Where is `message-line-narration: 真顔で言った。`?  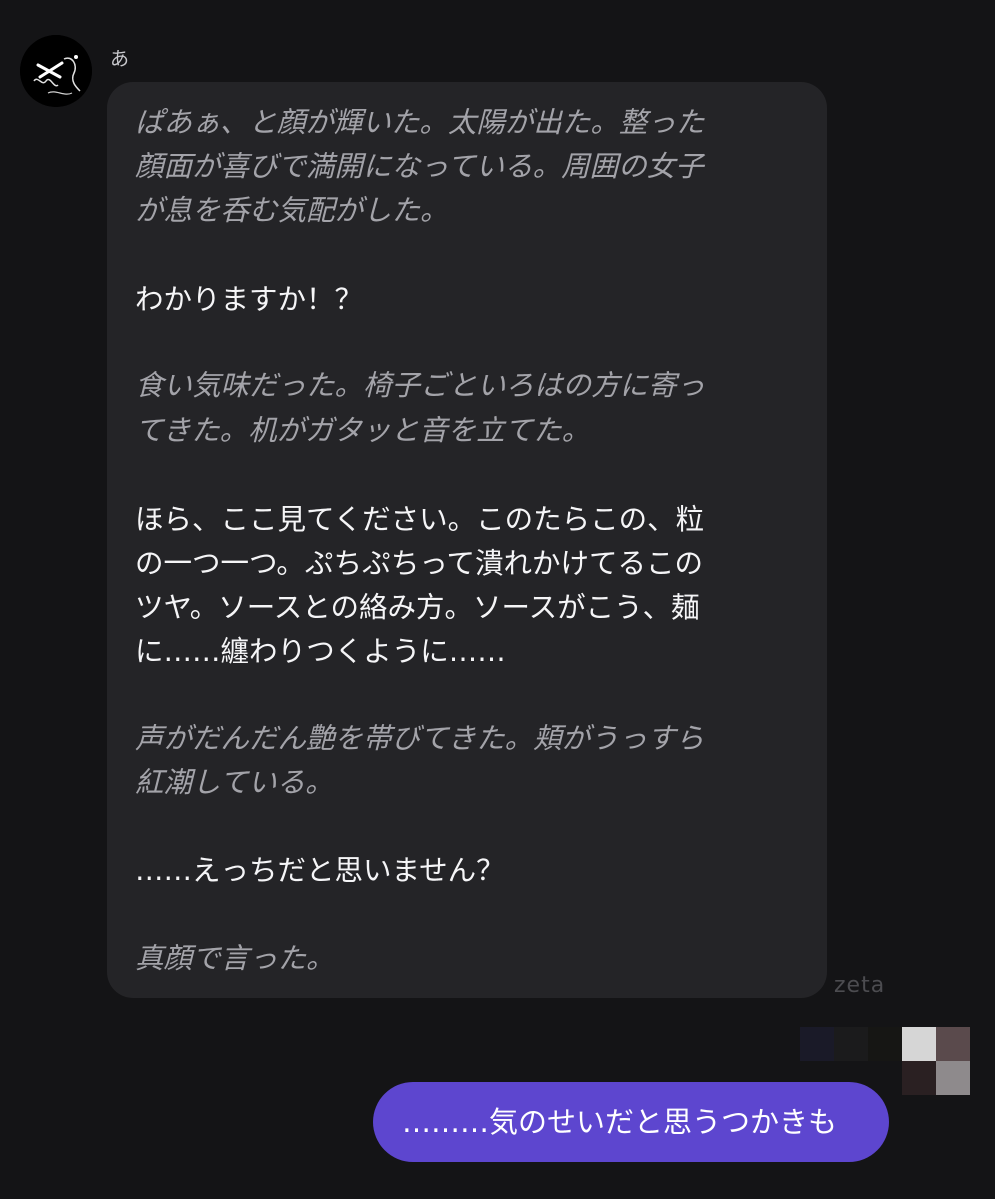
message-line-narration: 真顔で言った。 is located at coordinates (235, 958).